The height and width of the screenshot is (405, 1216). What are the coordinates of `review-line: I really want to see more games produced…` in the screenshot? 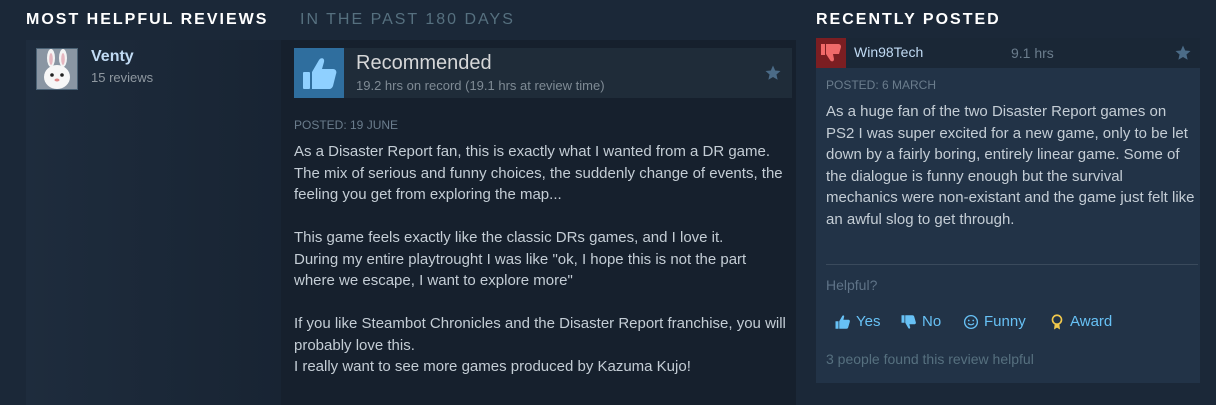 It's located at (492, 366).